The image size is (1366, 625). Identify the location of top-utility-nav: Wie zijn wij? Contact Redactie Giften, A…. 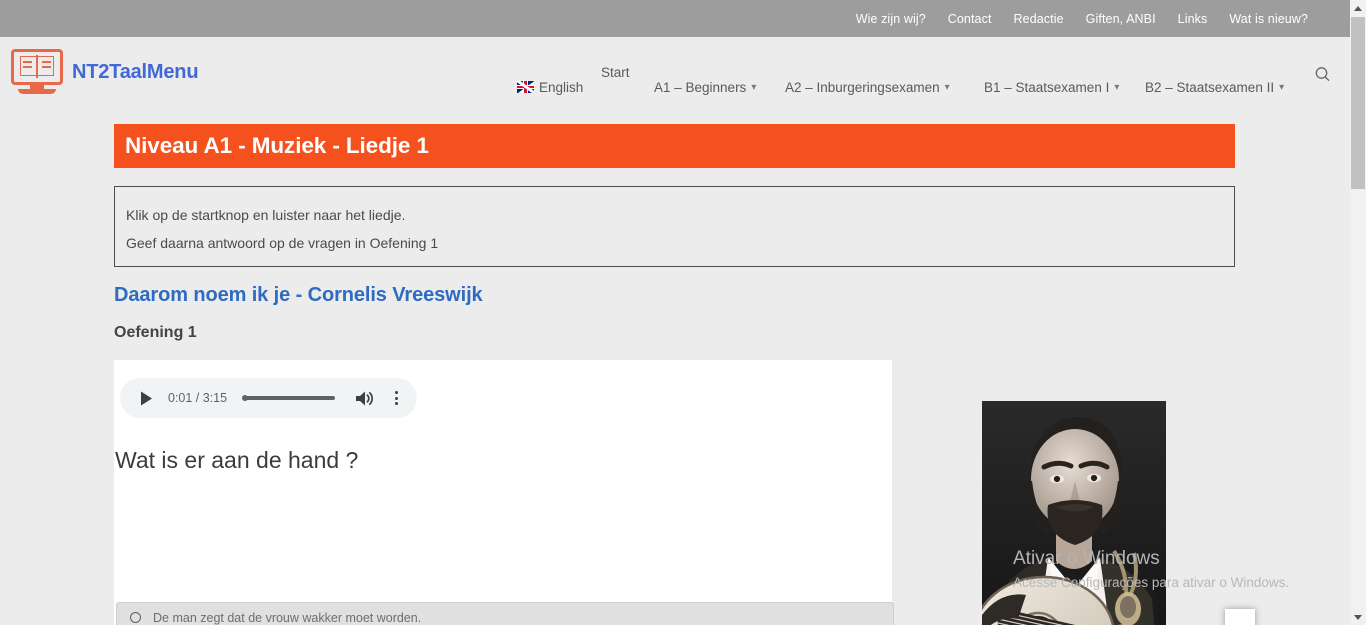
(1103, 19).